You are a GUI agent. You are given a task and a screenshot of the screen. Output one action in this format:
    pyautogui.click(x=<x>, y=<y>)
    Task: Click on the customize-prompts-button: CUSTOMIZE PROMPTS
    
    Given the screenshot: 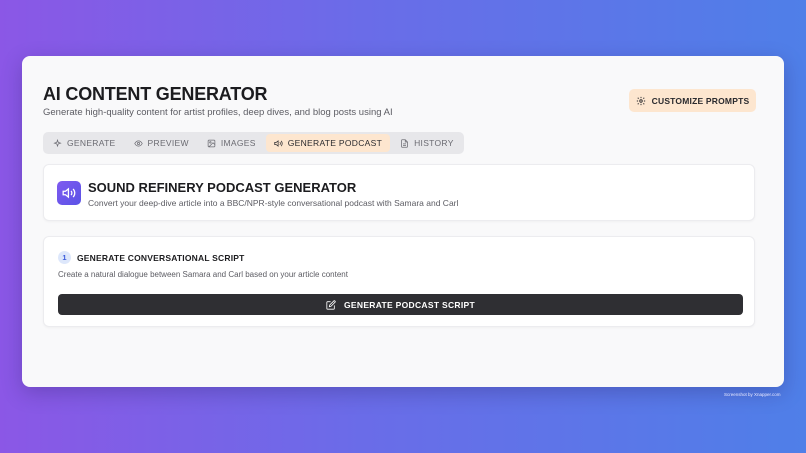 What is the action you would take?
    pyautogui.click(x=692, y=100)
    